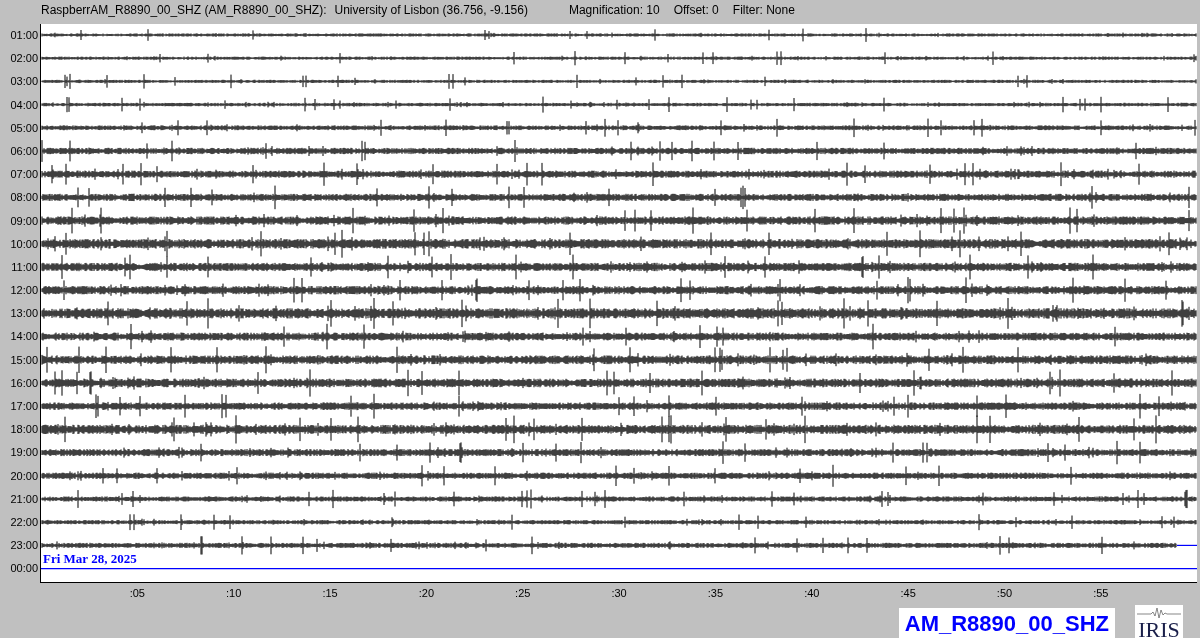 Image resolution: width=1200 pixels, height=638 pixels. What do you see at coordinates (24, 198) in the screenshot?
I see `hour-label: 08:00` at bounding box center [24, 198].